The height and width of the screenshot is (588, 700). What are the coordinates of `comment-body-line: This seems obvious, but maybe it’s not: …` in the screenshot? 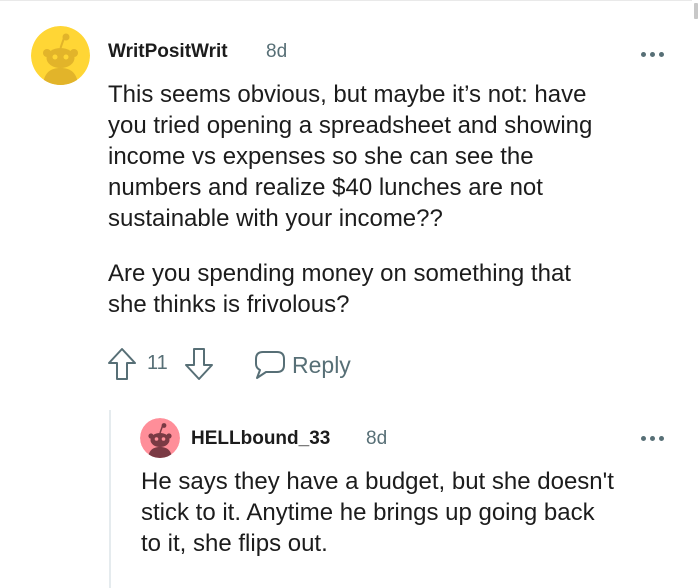 It's located at (347, 94).